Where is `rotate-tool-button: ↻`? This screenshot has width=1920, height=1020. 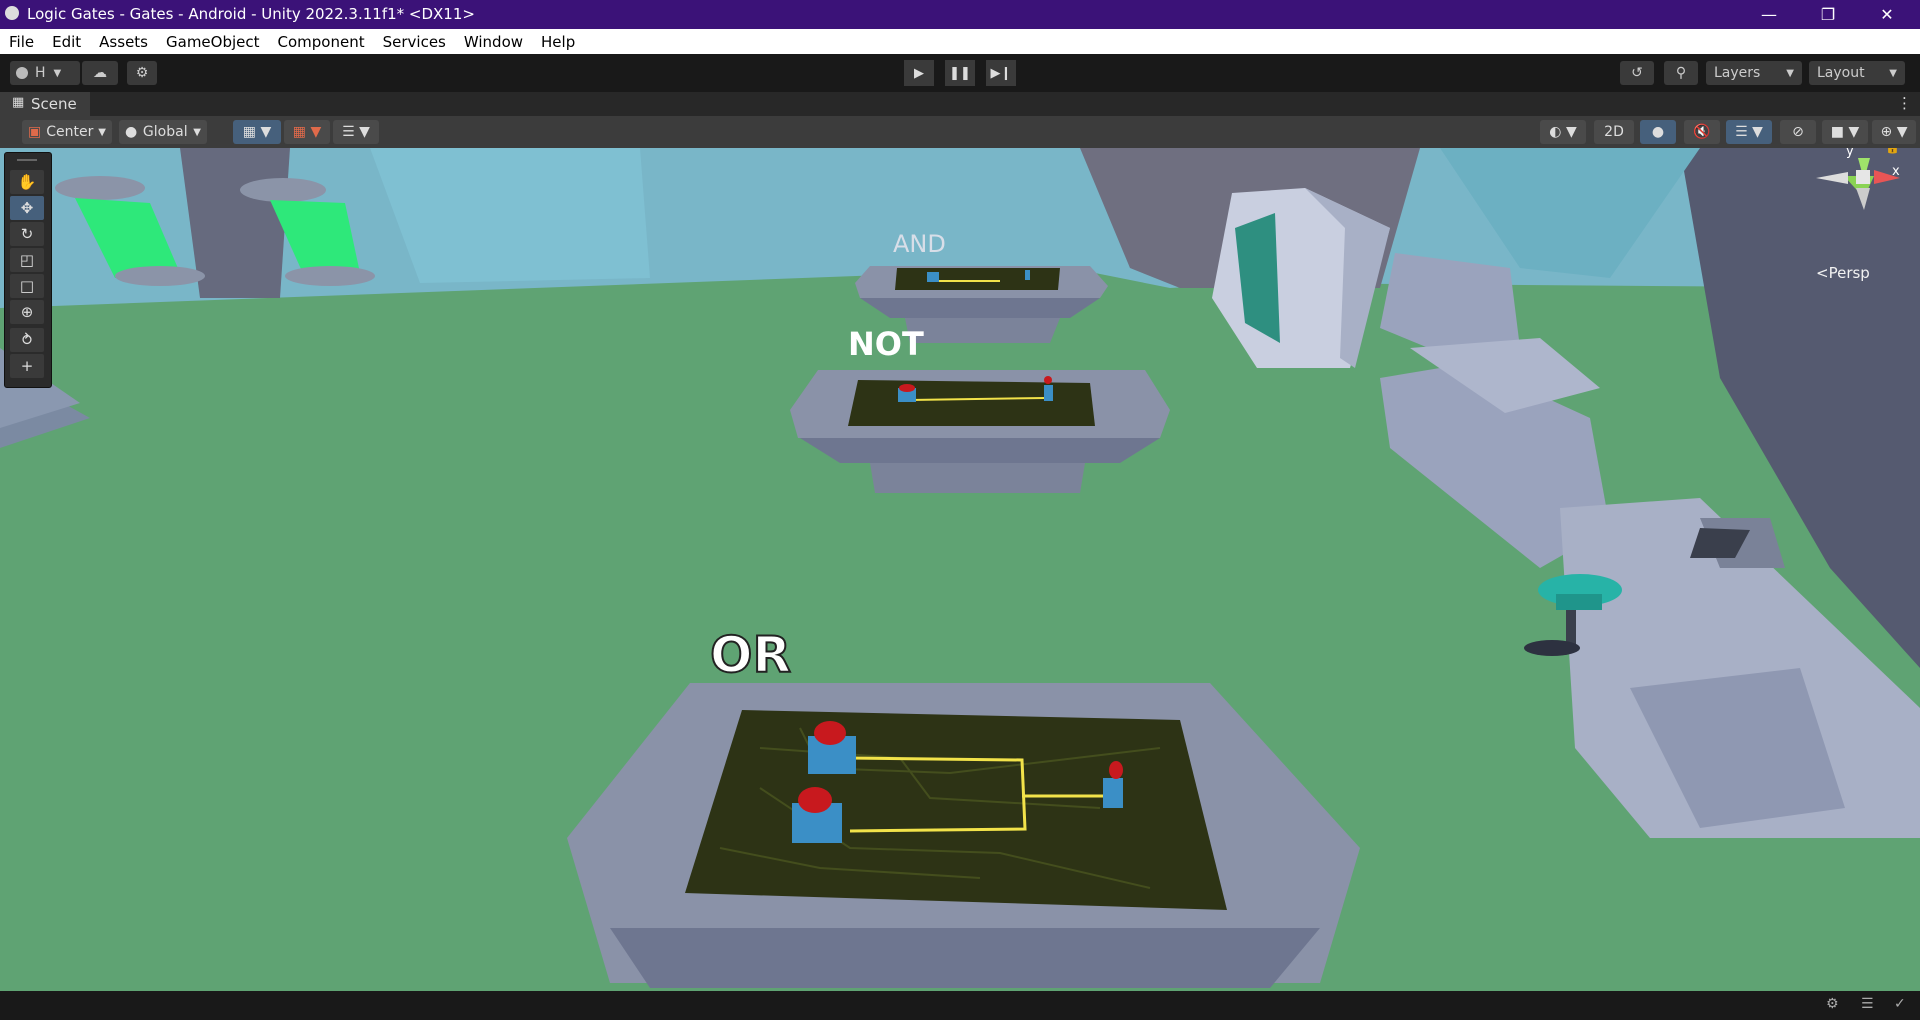 rotate-tool-button: ↻ is located at coordinates (27, 234).